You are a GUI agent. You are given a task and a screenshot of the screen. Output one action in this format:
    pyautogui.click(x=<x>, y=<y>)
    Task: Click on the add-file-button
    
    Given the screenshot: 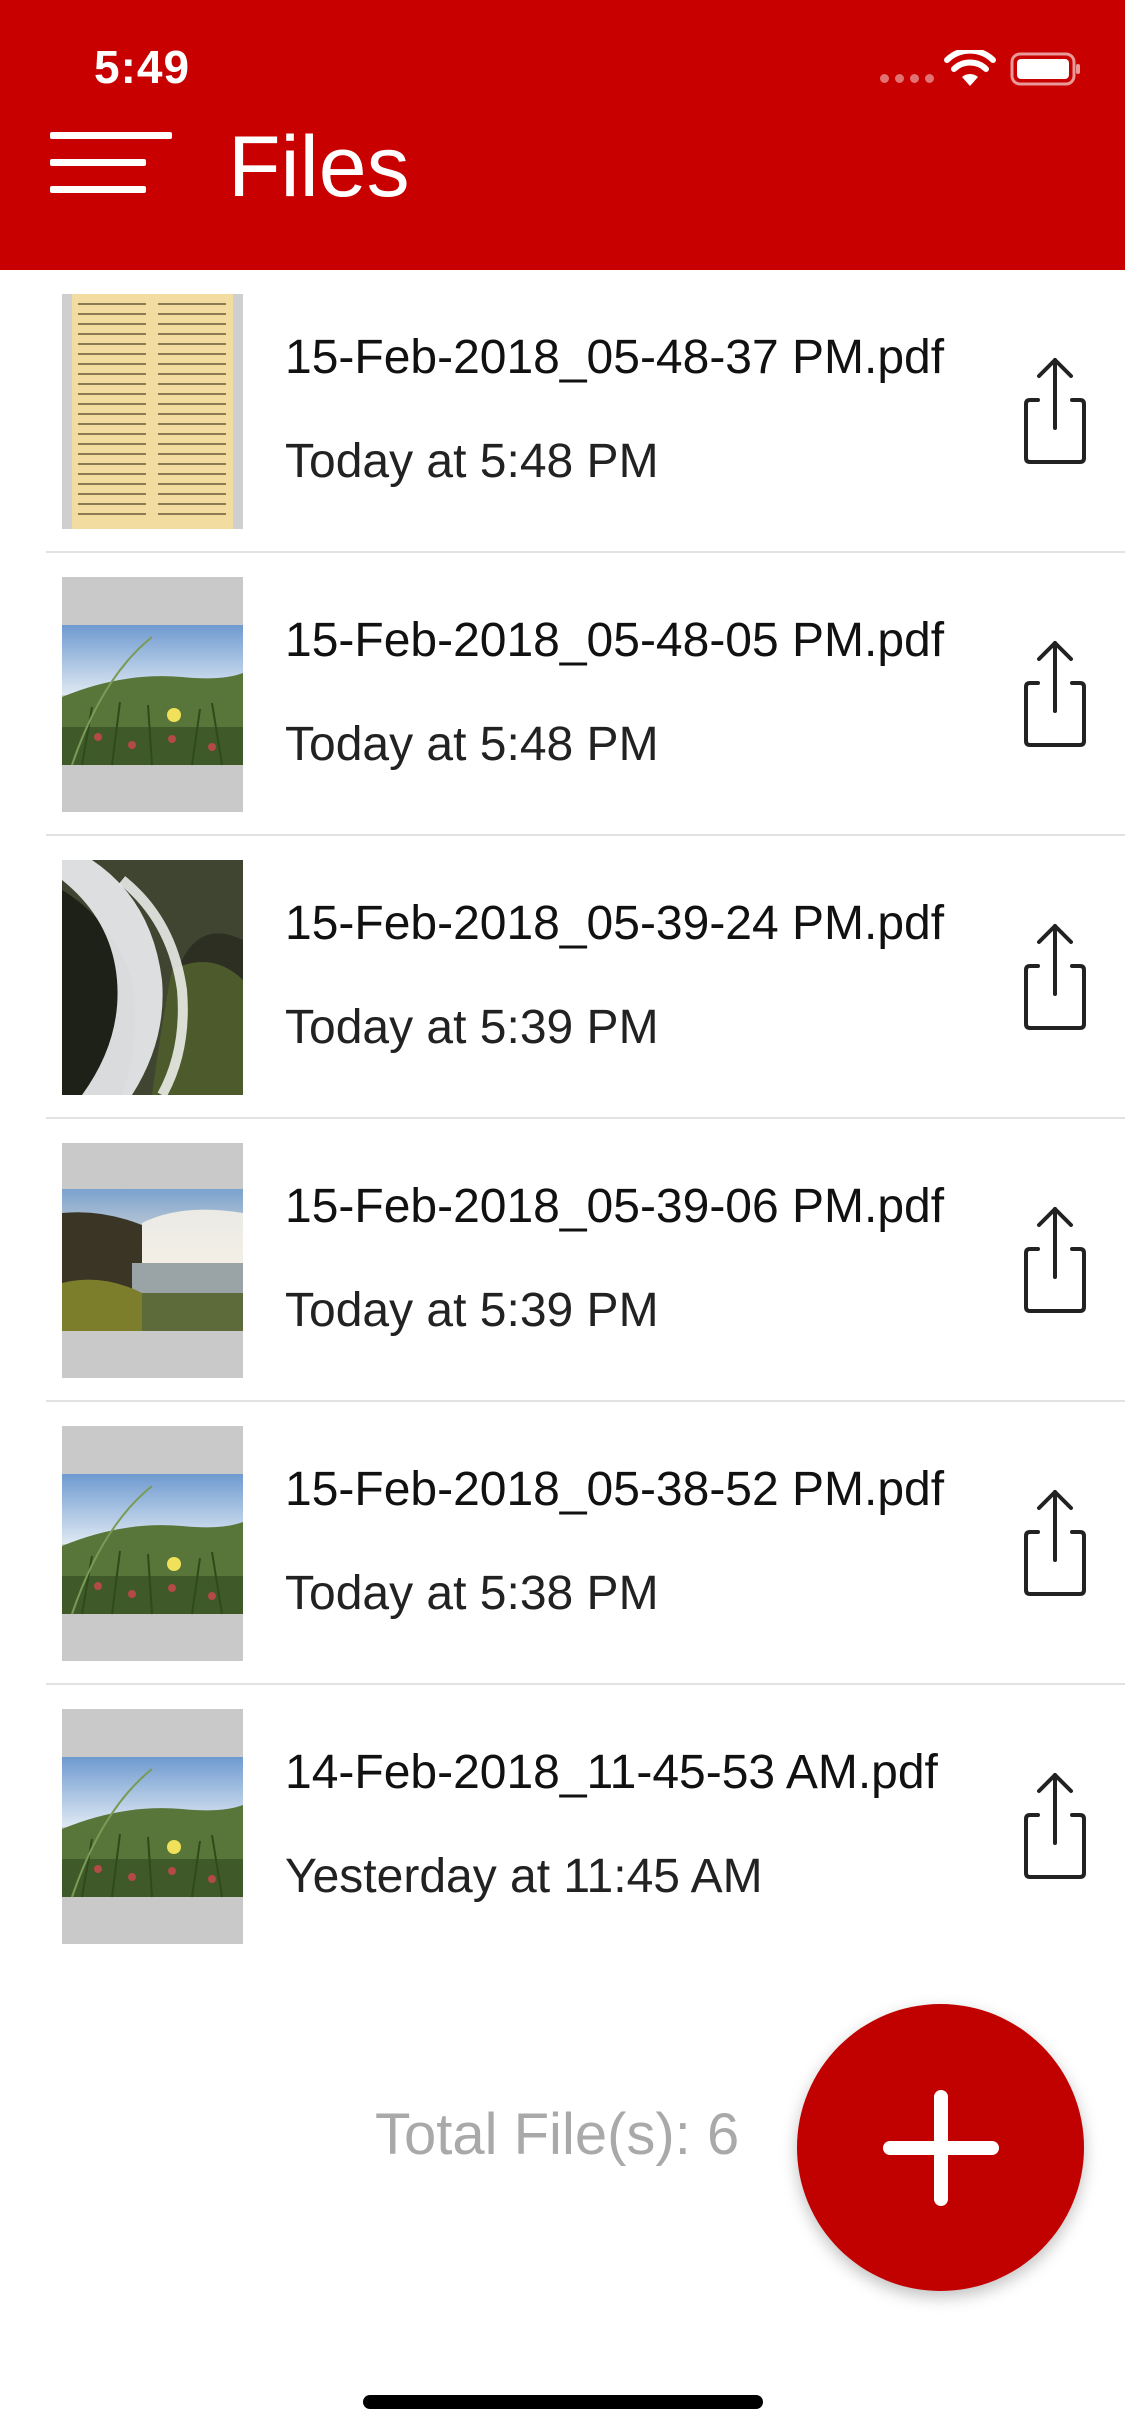 What is the action you would take?
    pyautogui.click(x=940, y=2147)
    